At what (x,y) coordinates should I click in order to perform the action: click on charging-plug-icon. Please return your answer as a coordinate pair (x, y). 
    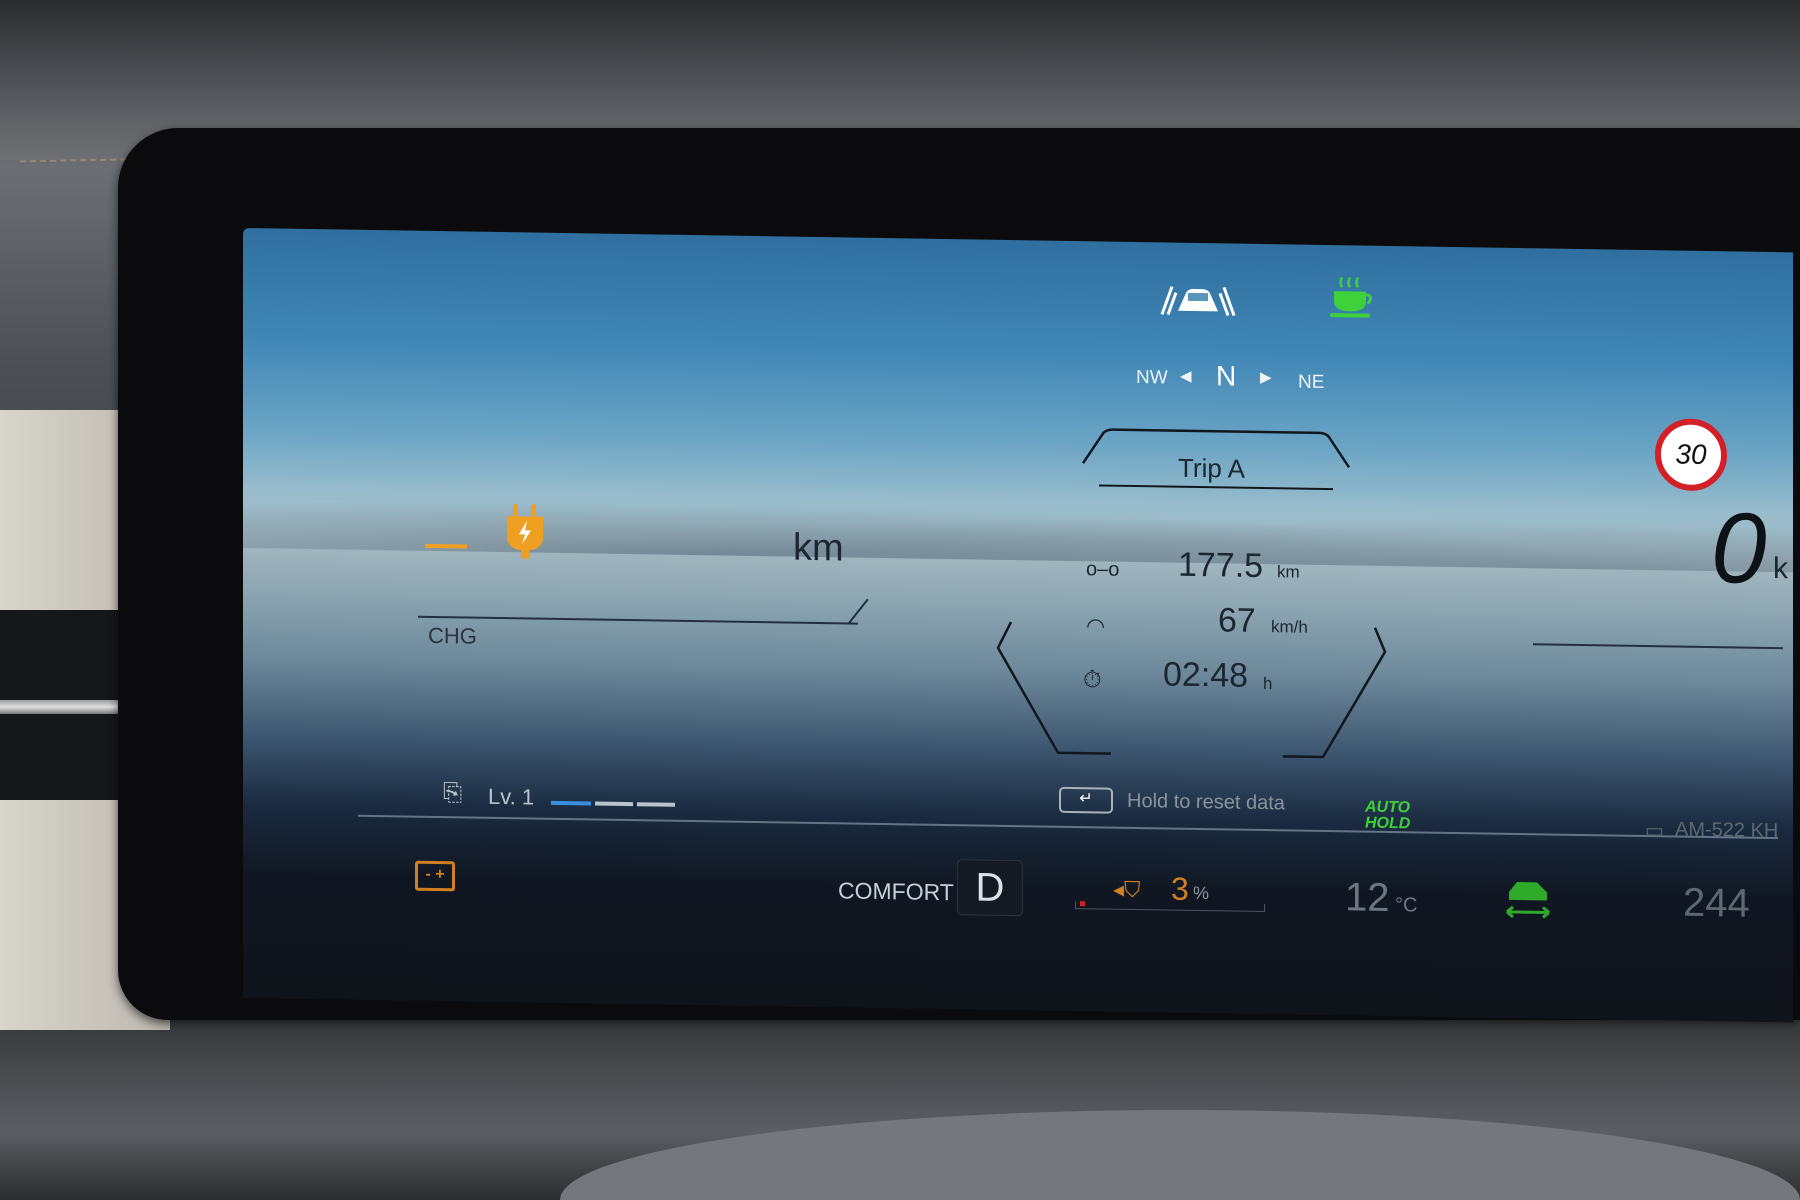
    Looking at the image, I should click on (525, 531).